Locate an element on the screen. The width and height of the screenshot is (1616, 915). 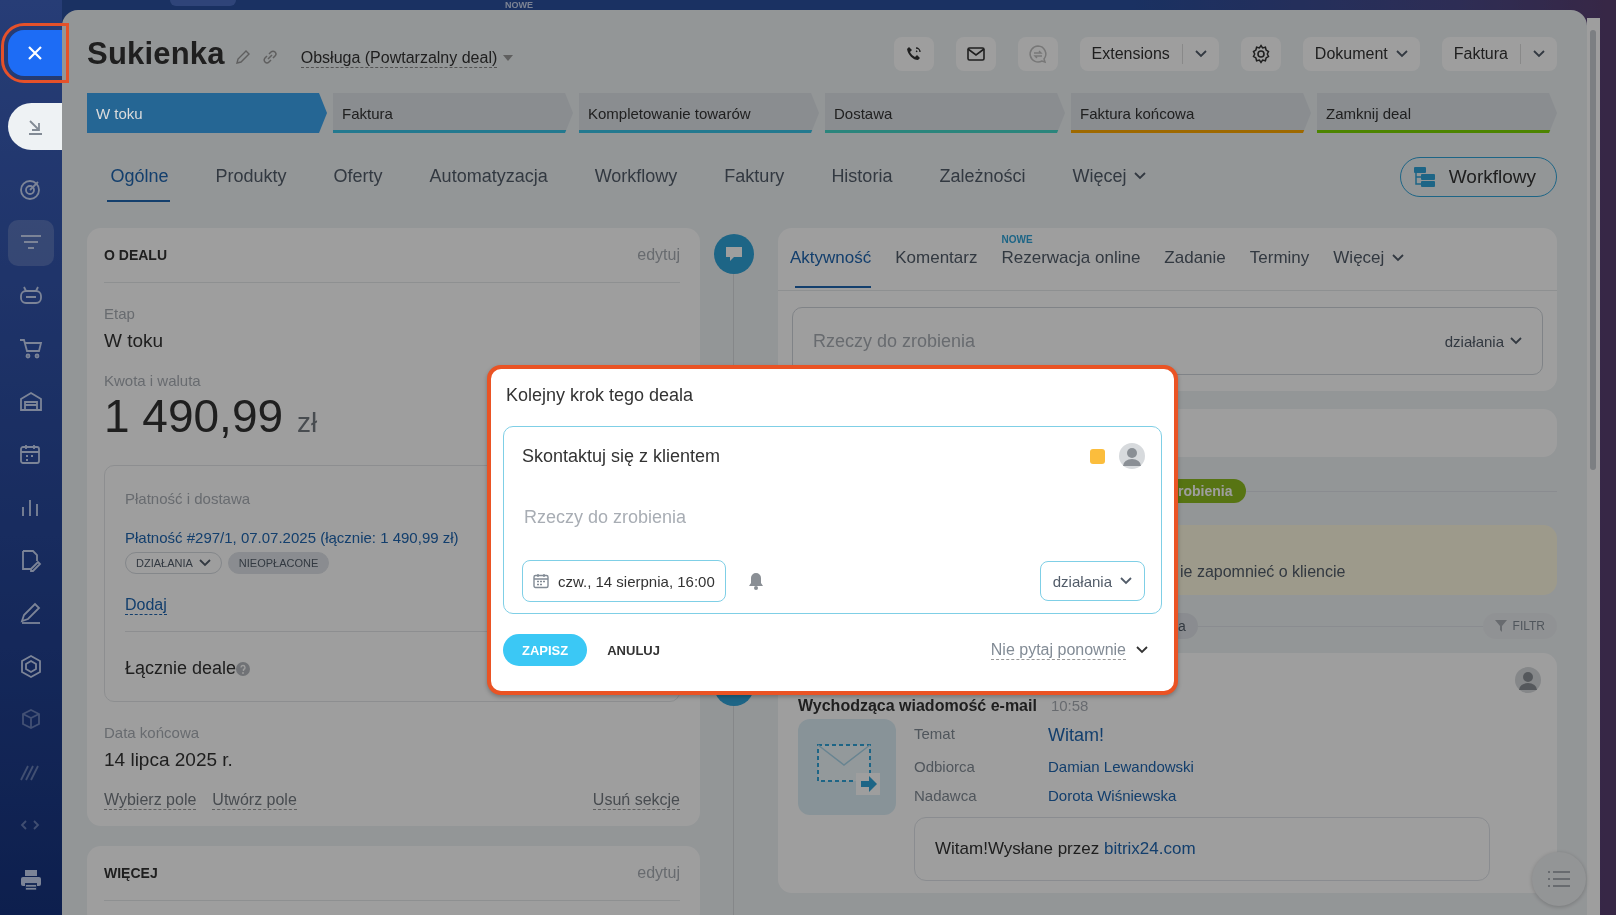
phone-button is located at coordinates (913, 54).